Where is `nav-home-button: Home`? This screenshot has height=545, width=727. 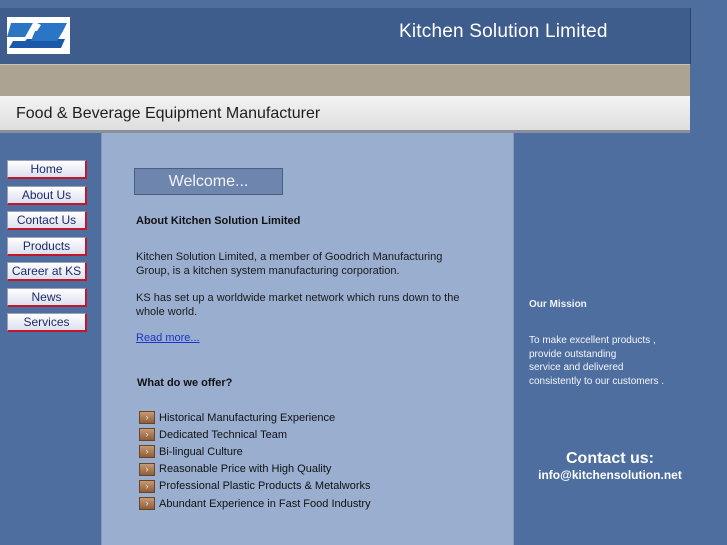 nav-home-button: Home is located at coordinates (47, 169).